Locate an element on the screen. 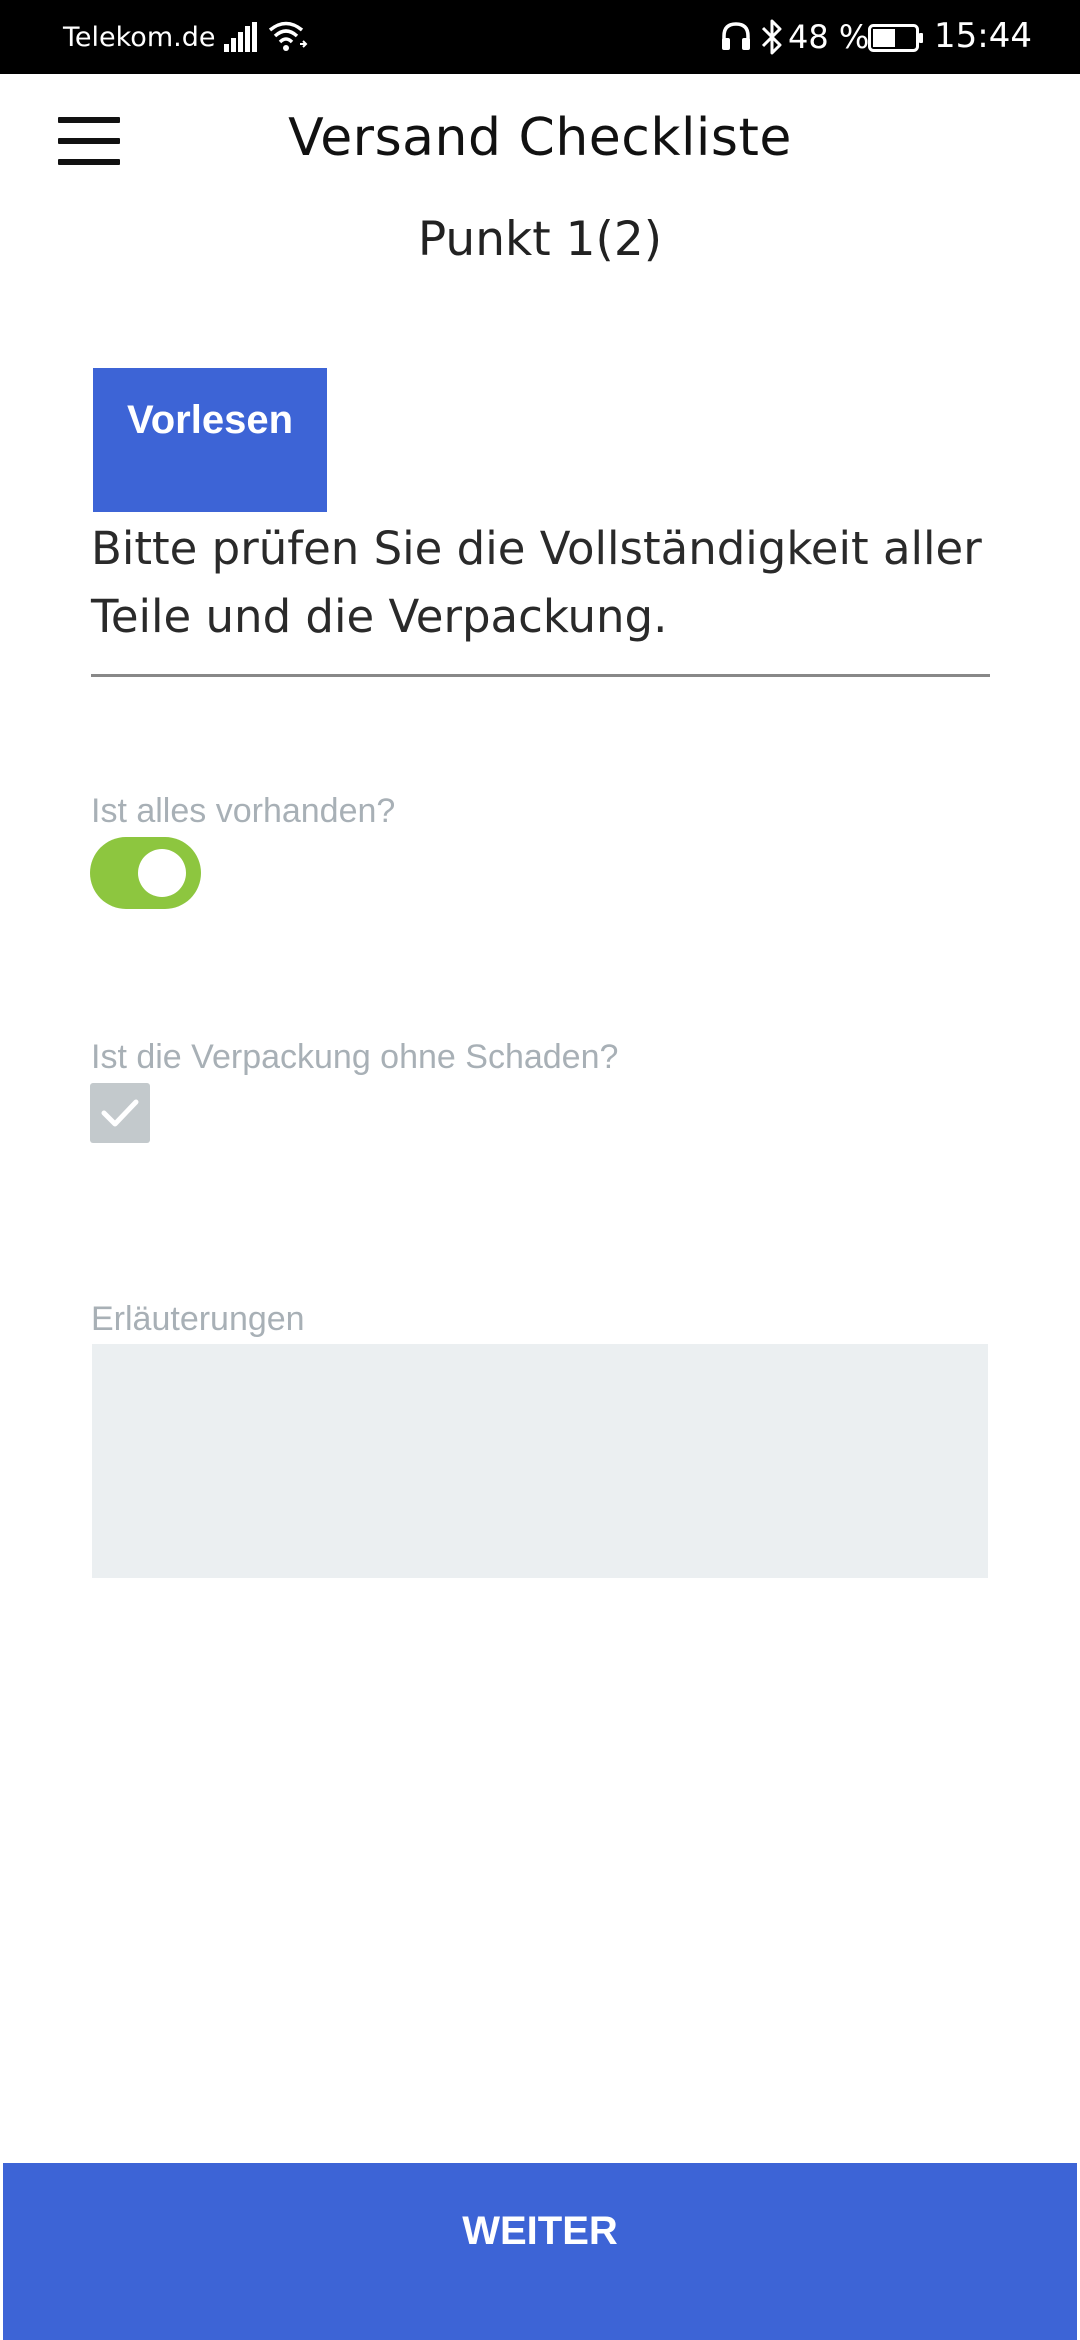 Image resolution: width=1080 pixels, height=2340 pixels. battery-percent: 48 % is located at coordinates (829, 37).